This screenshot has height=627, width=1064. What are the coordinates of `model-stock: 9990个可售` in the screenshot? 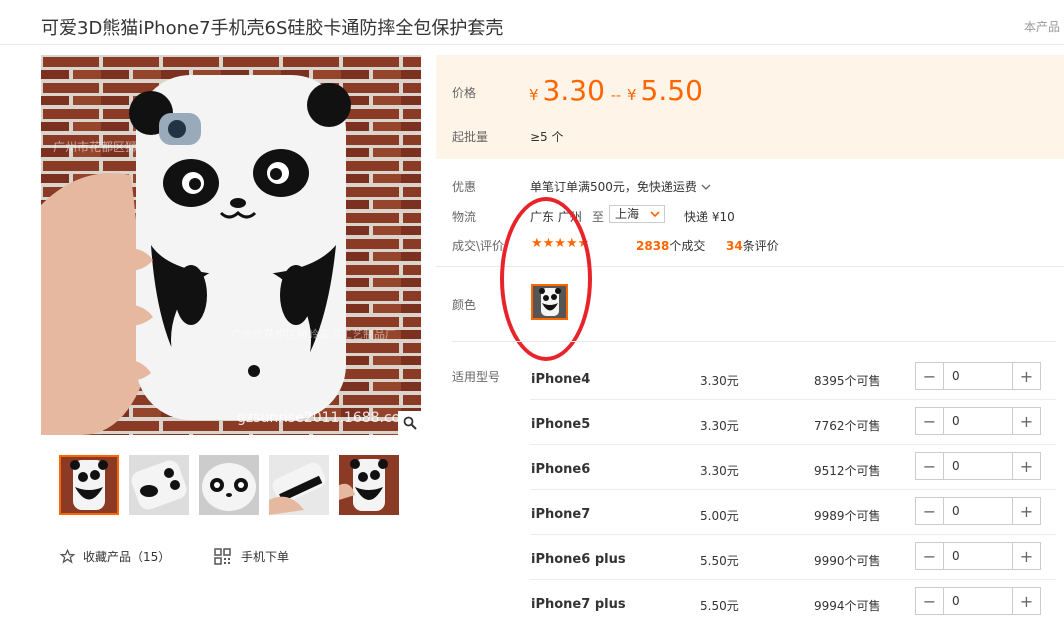 It's located at (847, 561).